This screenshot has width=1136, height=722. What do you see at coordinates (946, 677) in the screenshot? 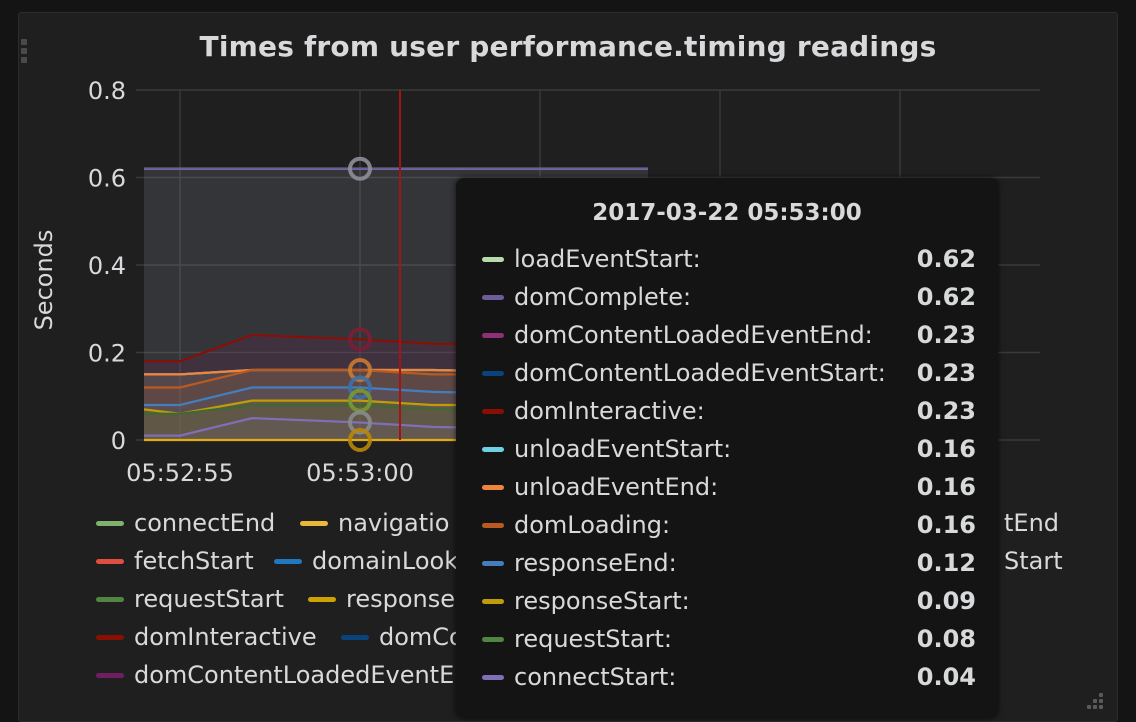
I see `tooltip-series-value: 0.04` at bounding box center [946, 677].